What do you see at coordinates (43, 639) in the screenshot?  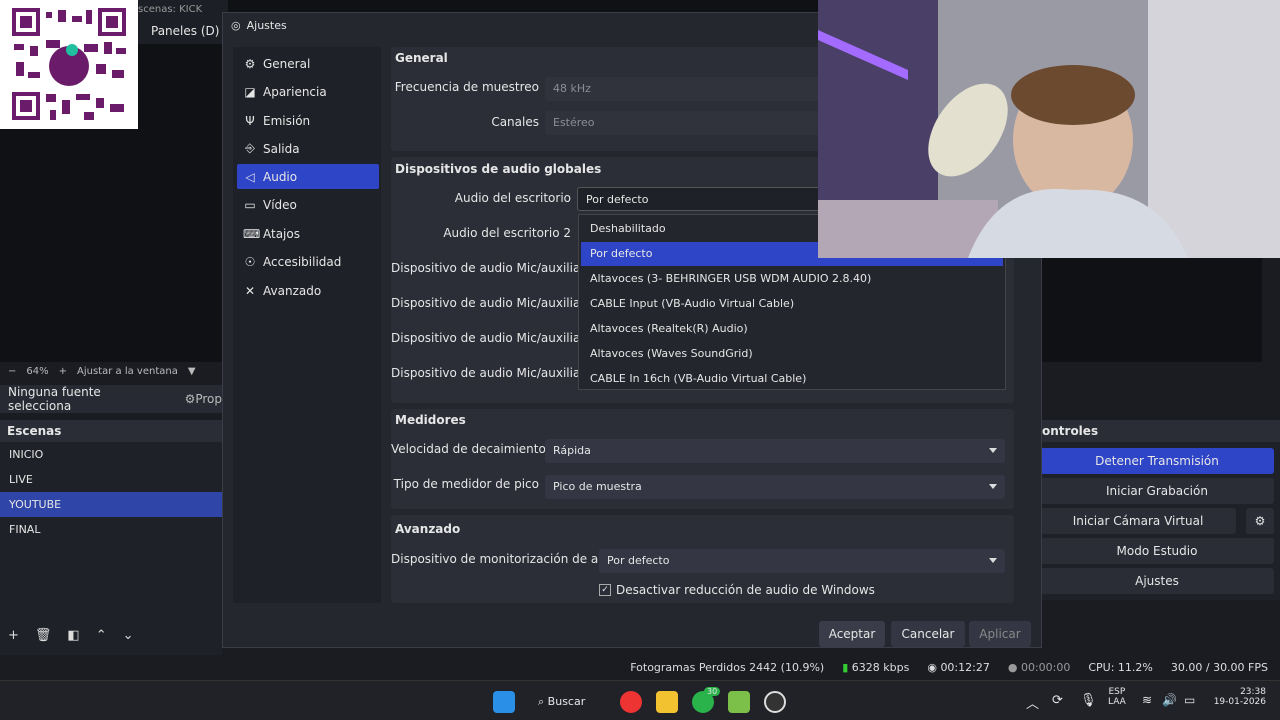 I see `trash-icon: 🗑` at bounding box center [43, 639].